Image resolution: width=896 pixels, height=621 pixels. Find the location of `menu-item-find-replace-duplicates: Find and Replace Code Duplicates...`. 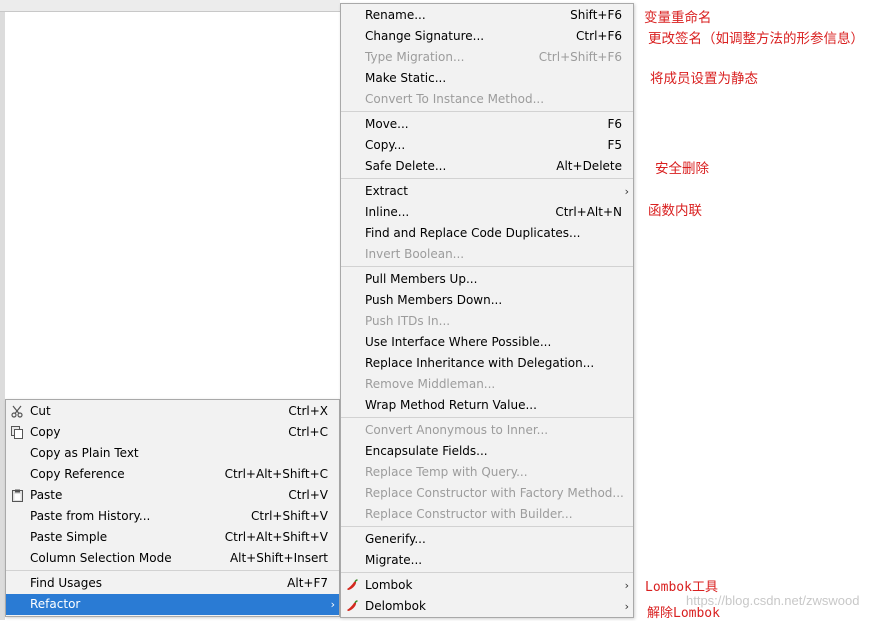

menu-item-find-replace-duplicates: Find and Replace Code Duplicates... is located at coordinates (487, 233).